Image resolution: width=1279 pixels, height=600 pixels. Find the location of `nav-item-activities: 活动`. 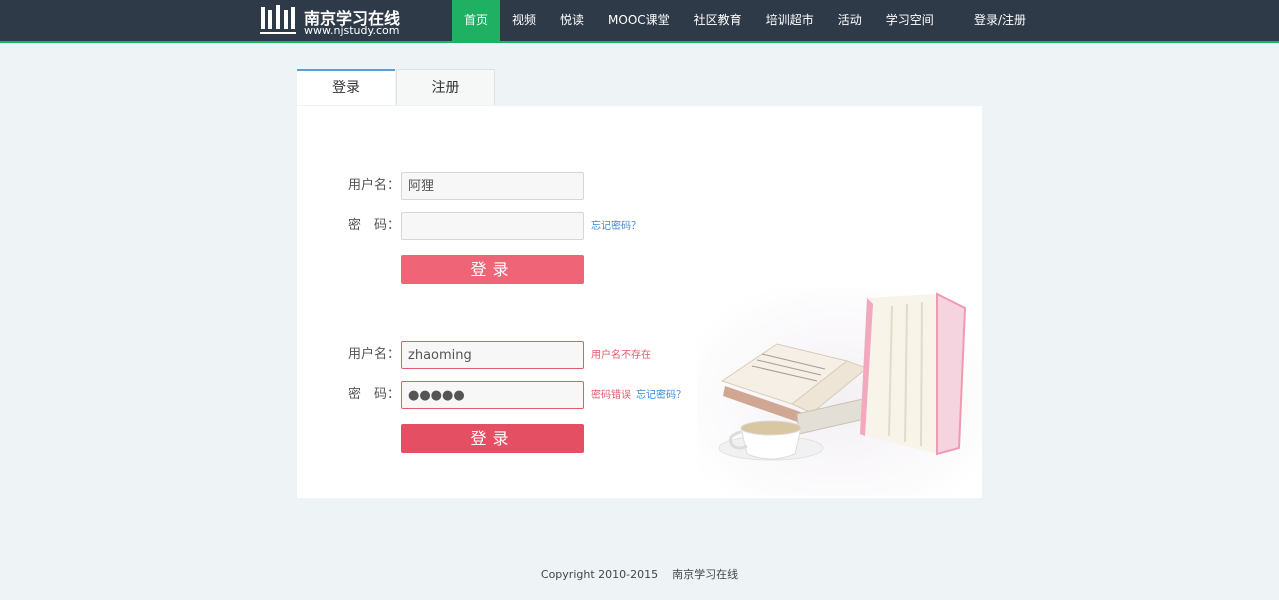

nav-item-activities: 活动 is located at coordinates (850, 20).